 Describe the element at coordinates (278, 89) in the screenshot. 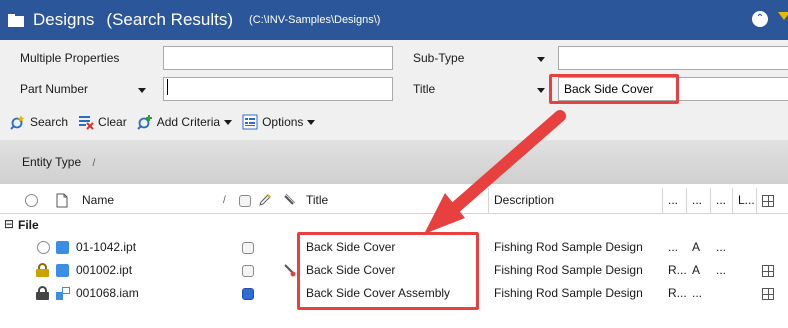

I see `part-number-input` at that location.